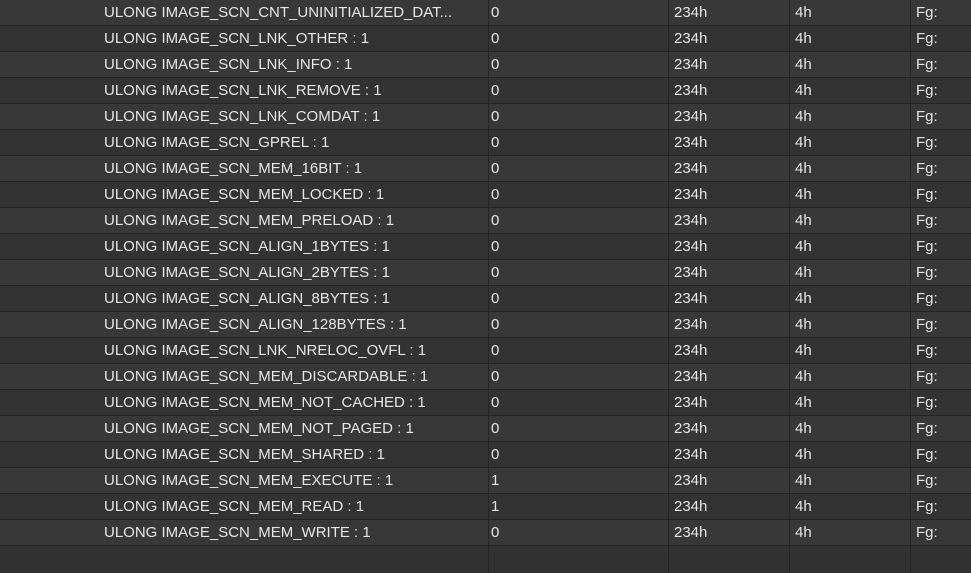 This screenshot has width=971, height=573. What do you see at coordinates (485, 507) in the screenshot?
I see `table-row: ULONG IMAGE_SCN_MEM_READ : 1 1 234h 4h Fg:` at bounding box center [485, 507].